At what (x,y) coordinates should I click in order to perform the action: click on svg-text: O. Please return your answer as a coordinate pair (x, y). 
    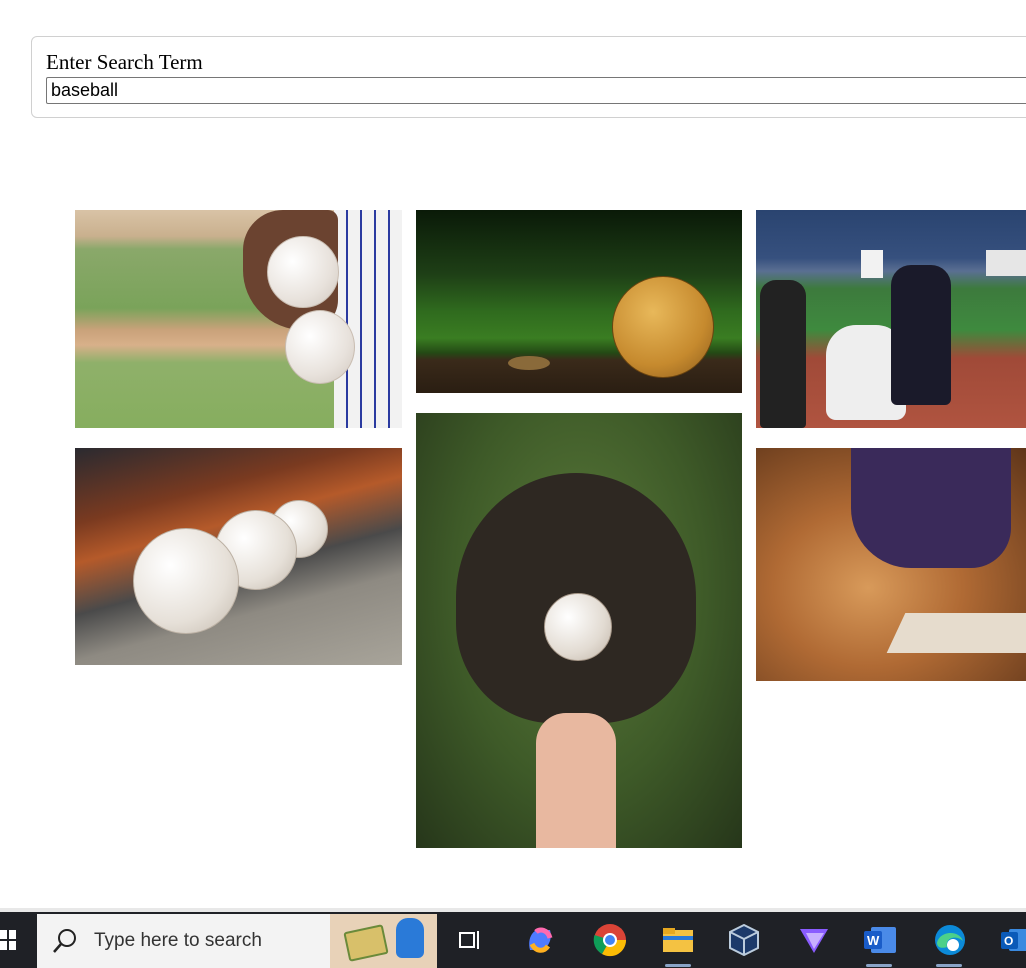
    Looking at the image, I should click on (1008, 941).